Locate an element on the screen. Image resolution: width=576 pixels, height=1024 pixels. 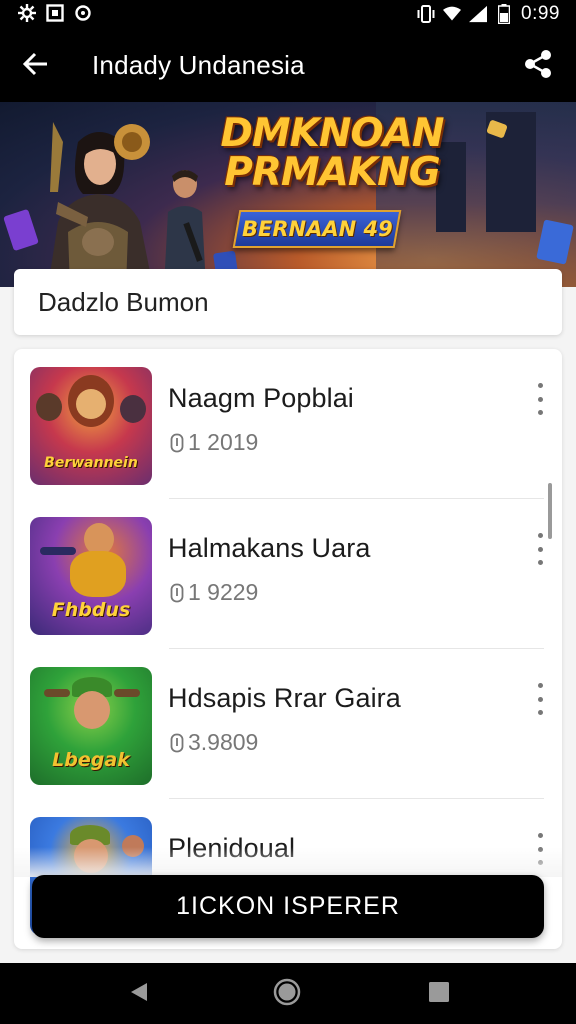
banner-title: DMKNOAN PRMAKNG is located at coordinates (332, 153).